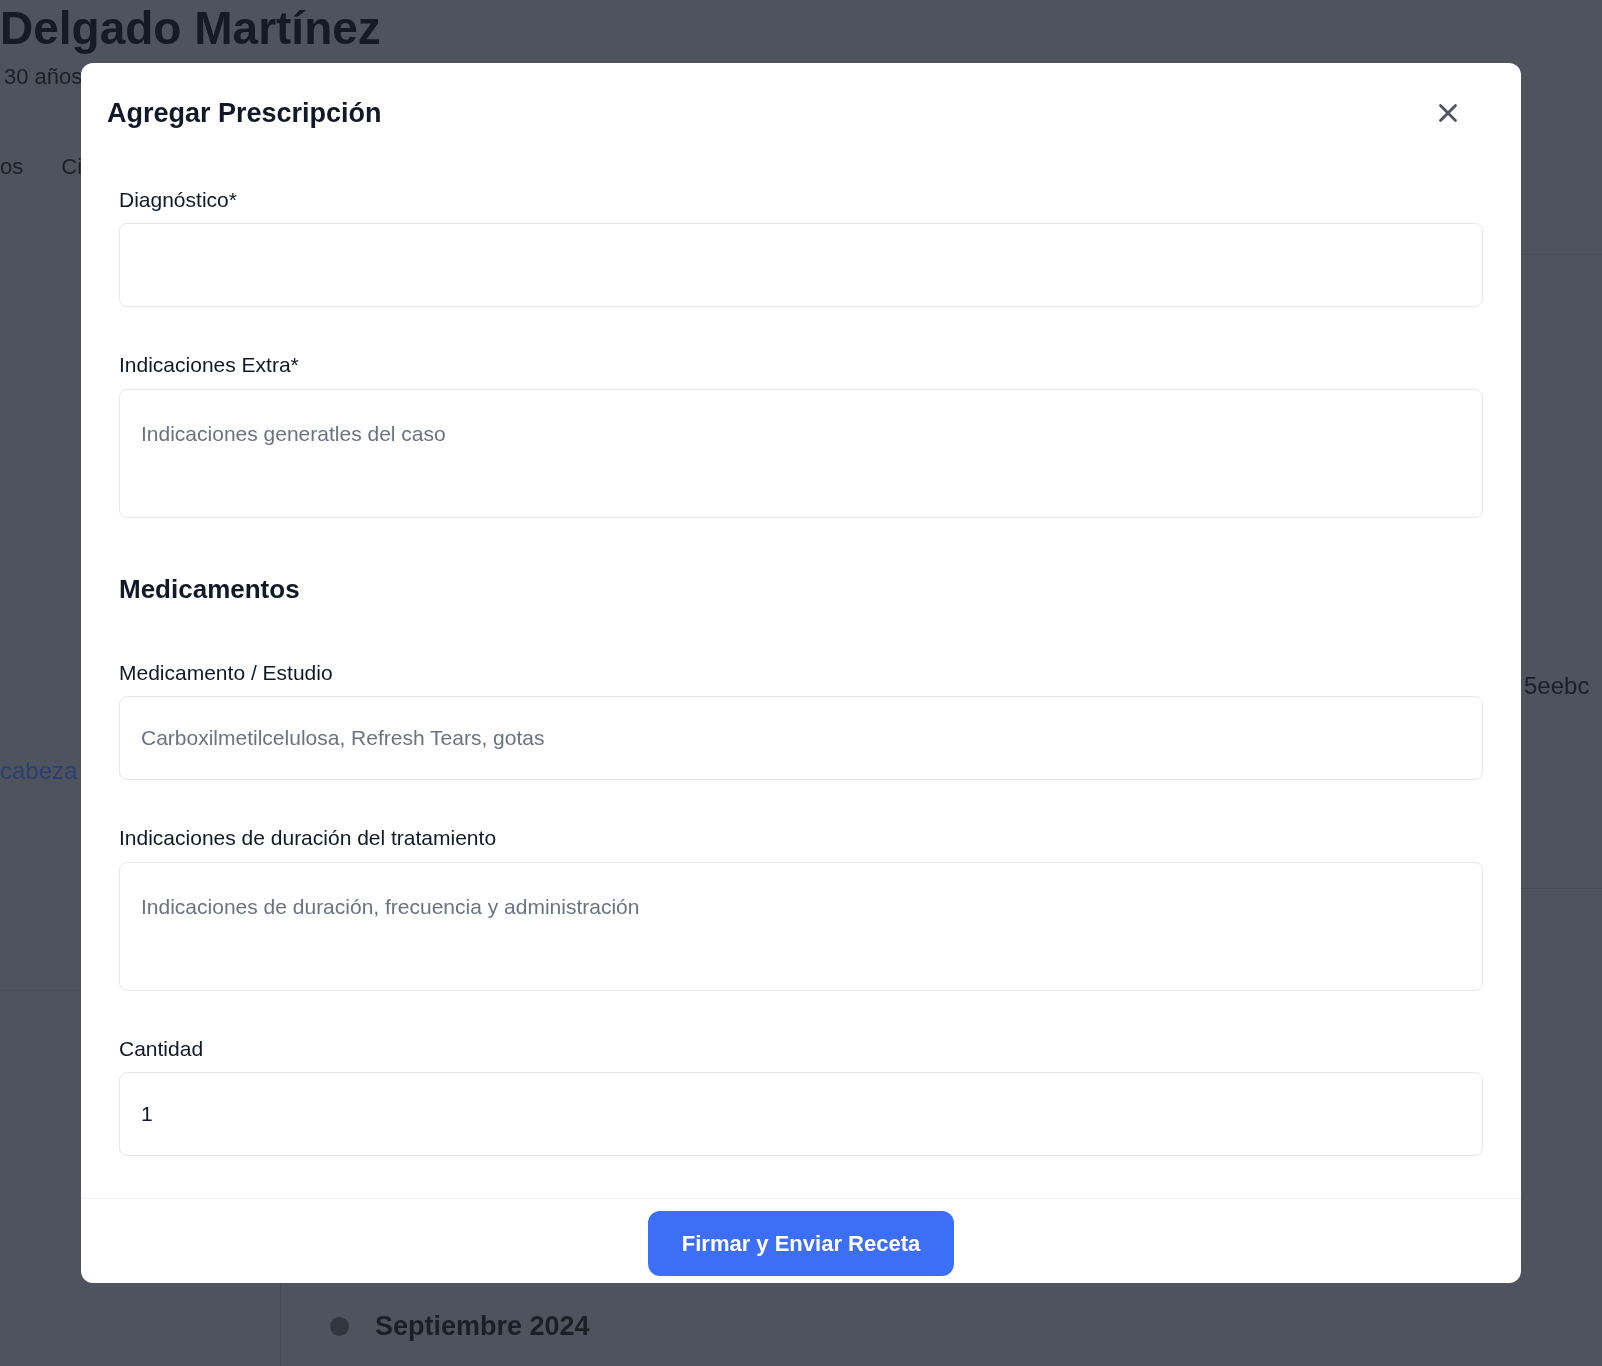 The width and height of the screenshot is (1602, 1366). I want to click on timeline-label: Septiembre 2024, so click(482, 1326).